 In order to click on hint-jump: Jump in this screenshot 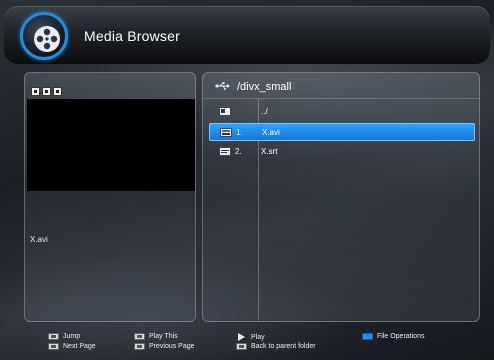, I will do `click(64, 336)`.